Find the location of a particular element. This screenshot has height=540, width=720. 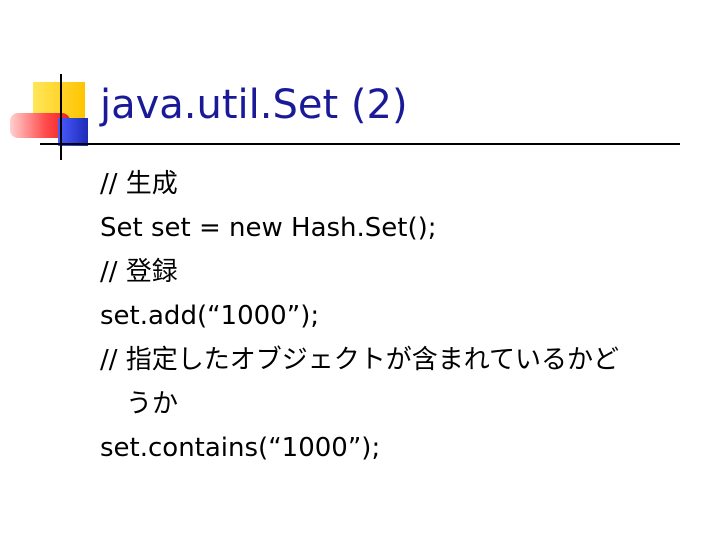

code-line-declaration: Set set = new Hash.Set(); is located at coordinates (268, 228).